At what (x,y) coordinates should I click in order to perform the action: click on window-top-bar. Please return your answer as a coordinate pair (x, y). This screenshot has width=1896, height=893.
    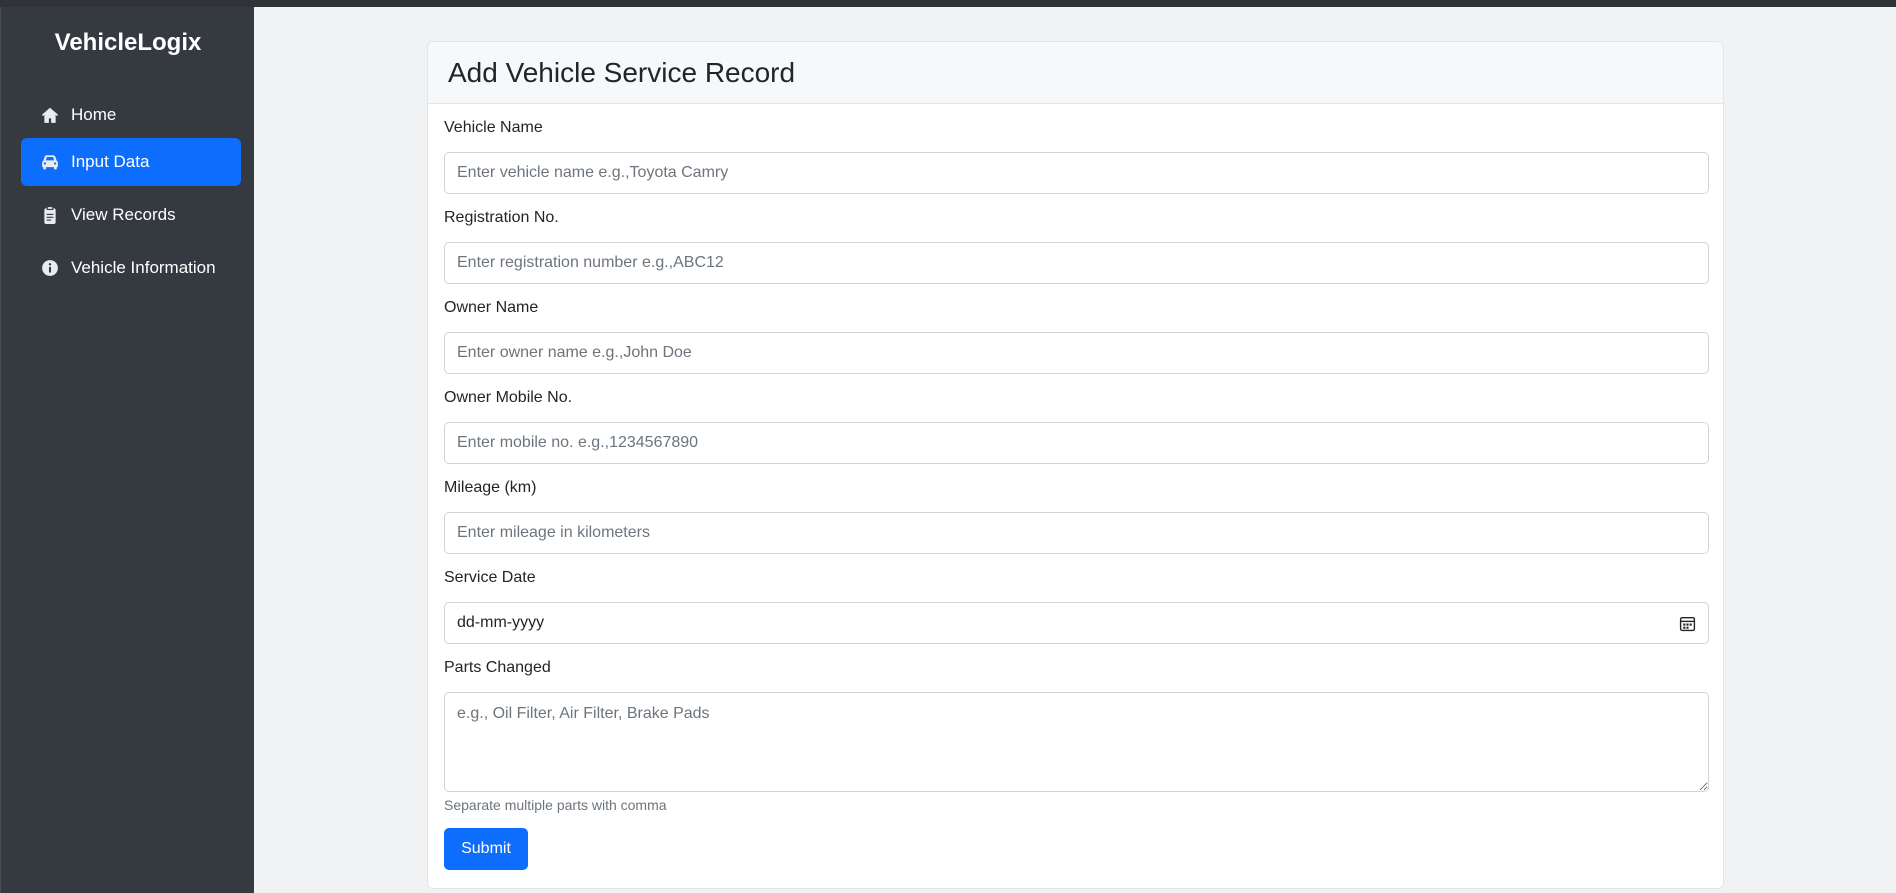
    Looking at the image, I should click on (948, 3).